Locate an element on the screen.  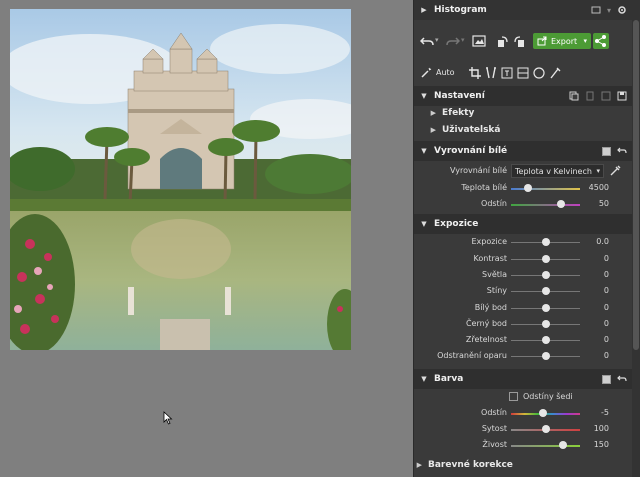
reset-settings-icon is located at coordinates (606, 96).